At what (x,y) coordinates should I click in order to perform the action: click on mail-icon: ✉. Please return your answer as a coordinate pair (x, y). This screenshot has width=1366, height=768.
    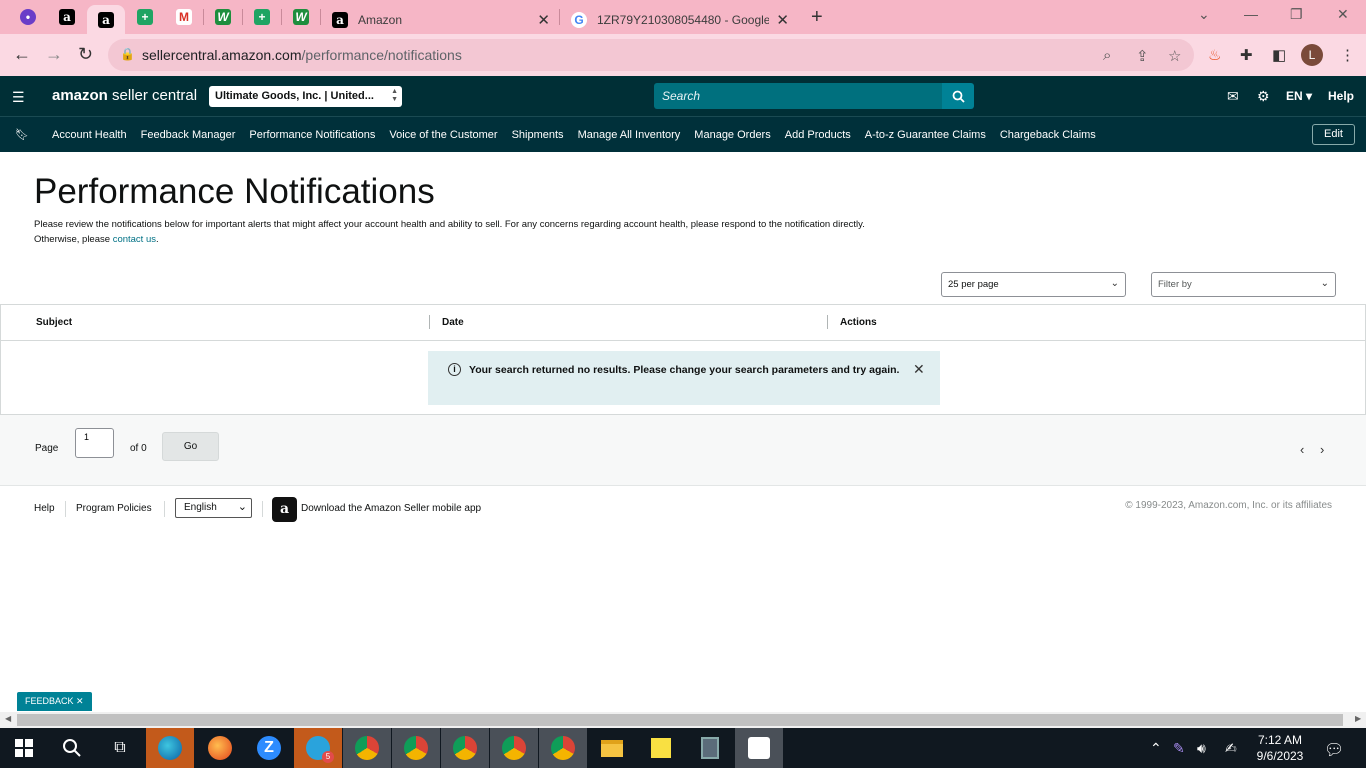
    Looking at the image, I should click on (1233, 96).